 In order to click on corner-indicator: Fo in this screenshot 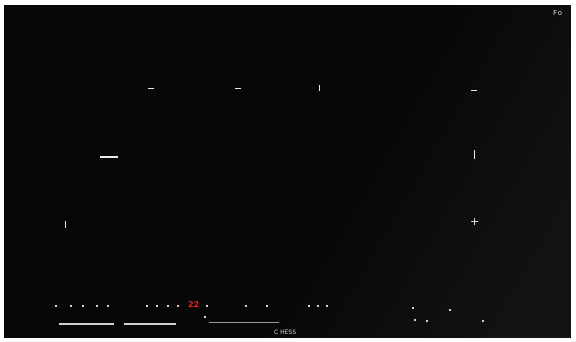, I will do `click(557, 13)`.